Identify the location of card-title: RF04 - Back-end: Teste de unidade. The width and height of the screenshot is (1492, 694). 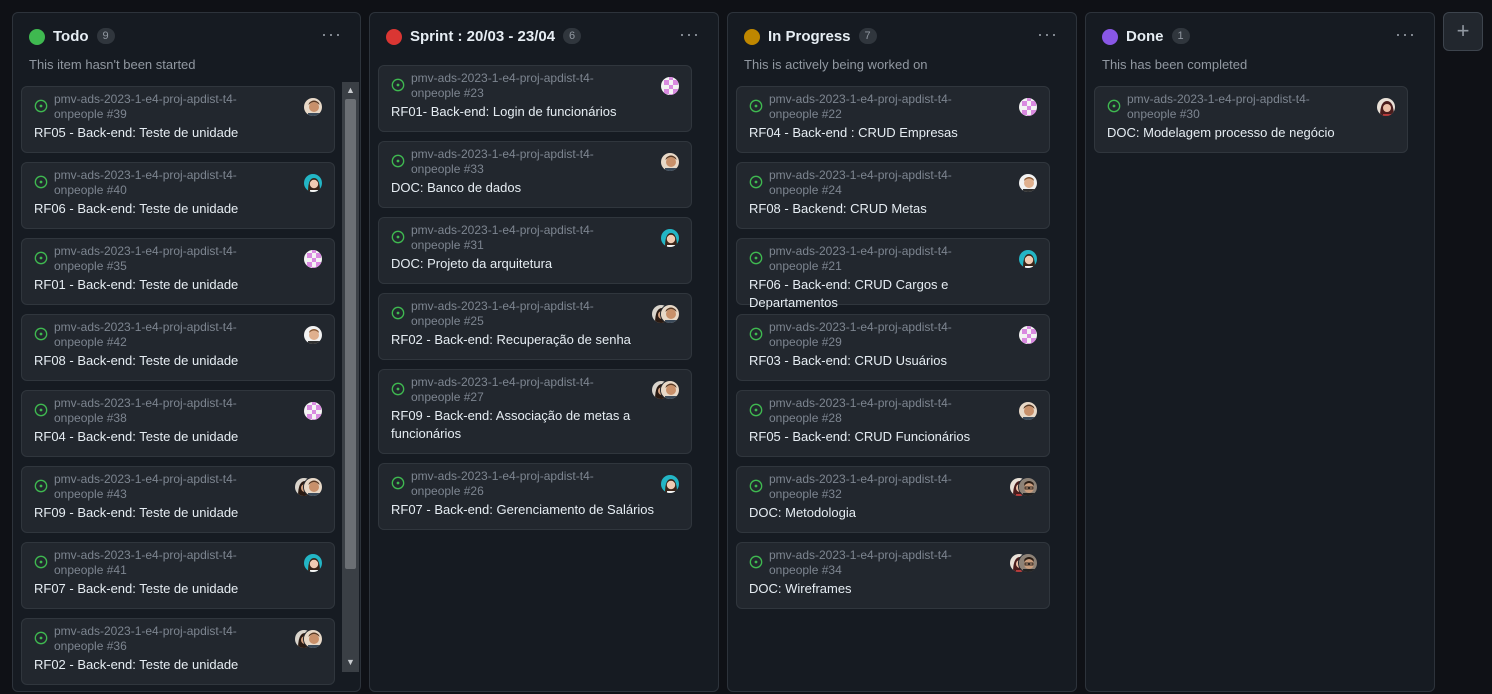
(174, 437).